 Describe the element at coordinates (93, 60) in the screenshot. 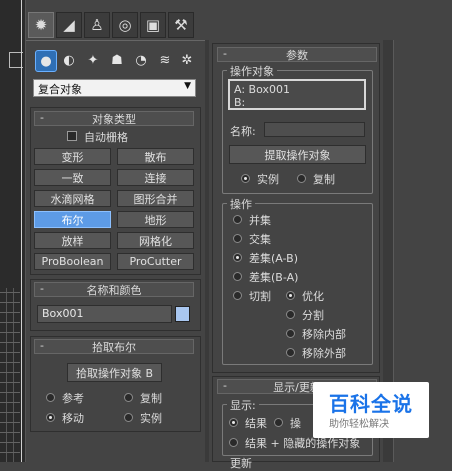

I see `lights-icon: ✦` at that location.